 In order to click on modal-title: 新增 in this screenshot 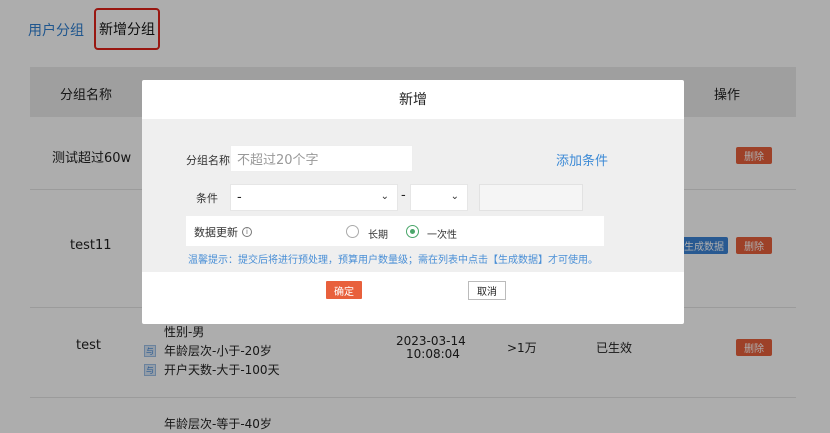, I will do `click(413, 100)`.